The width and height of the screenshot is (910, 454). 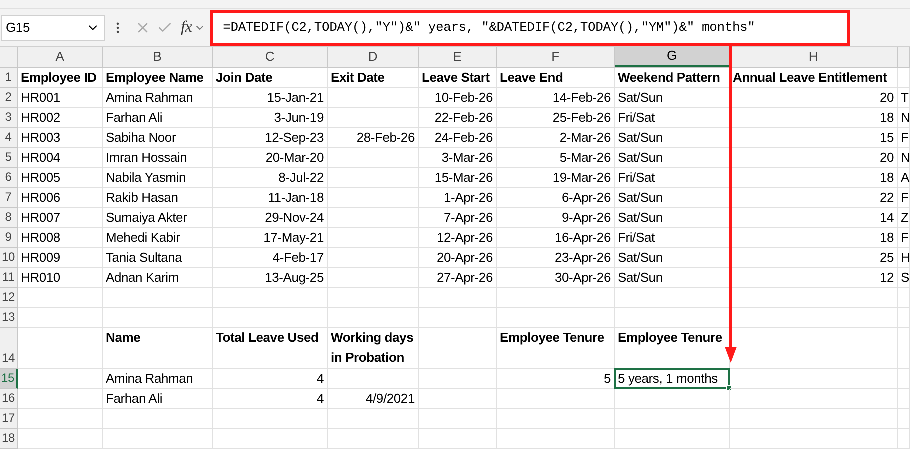 What do you see at coordinates (556, 78) in the screenshot?
I see `table-cell: Leave End` at bounding box center [556, 78].